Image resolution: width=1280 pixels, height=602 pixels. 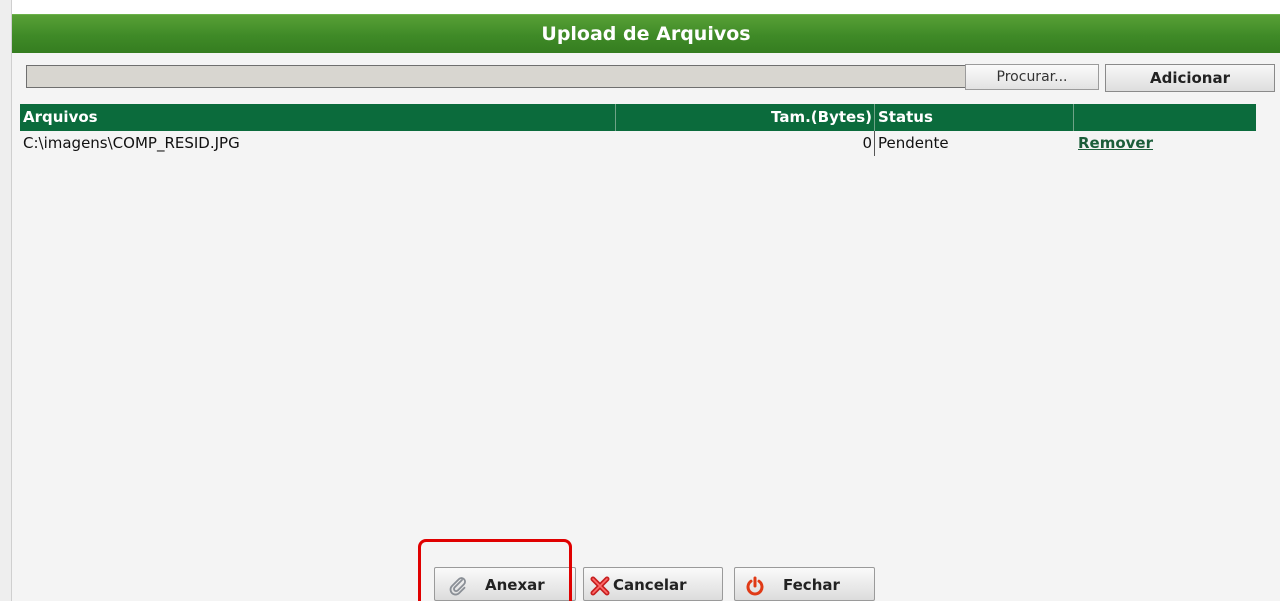 What do you see at coordinates (974, 117) in the screenshot?
I see `column-header-status: Status` at bounding box center [974, 117].